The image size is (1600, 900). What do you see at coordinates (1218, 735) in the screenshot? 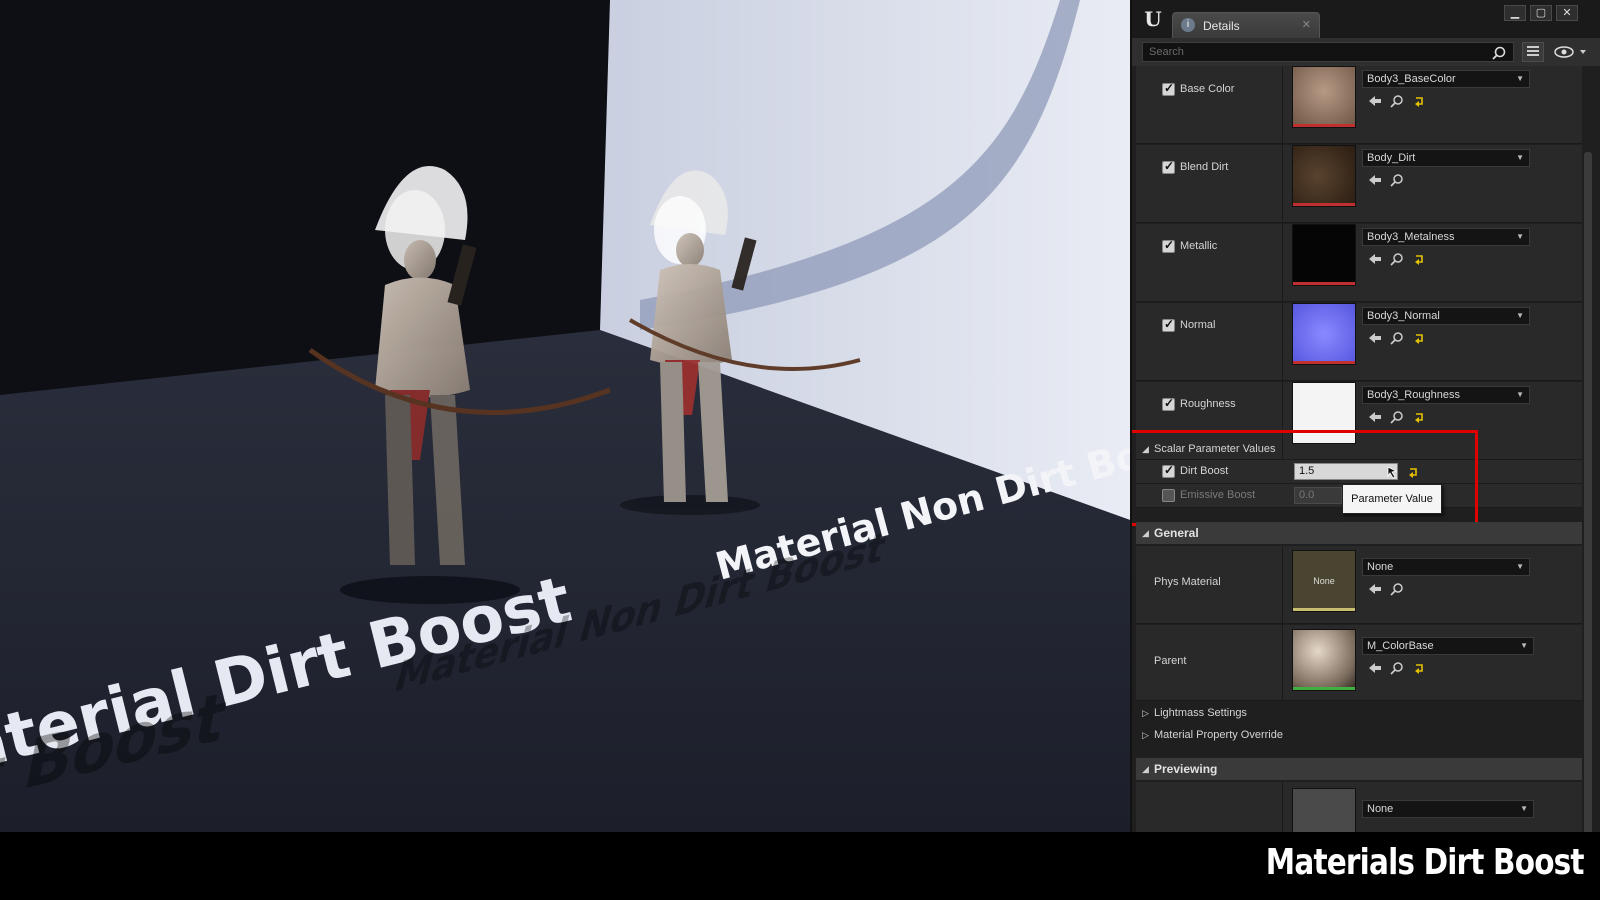
I see `material-property-override-label: Material Property Override` at bounding box center [1218, 735].